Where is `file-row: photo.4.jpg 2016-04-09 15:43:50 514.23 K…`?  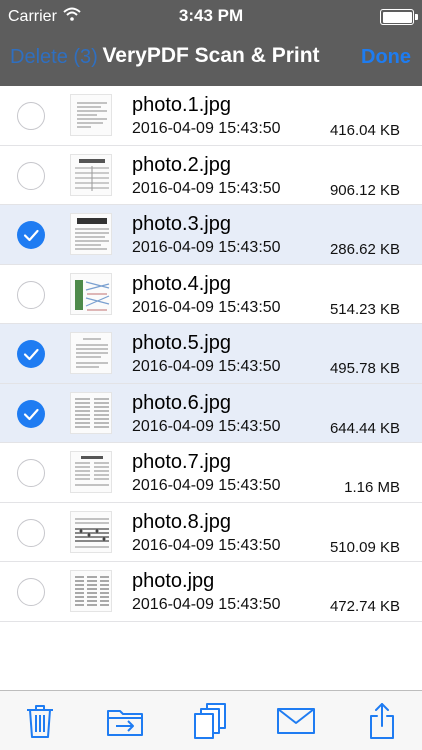
file-row: photo.4.jpg 2016-04-09 15:43:50 514.23 K… is located at coordinates (211, 294).